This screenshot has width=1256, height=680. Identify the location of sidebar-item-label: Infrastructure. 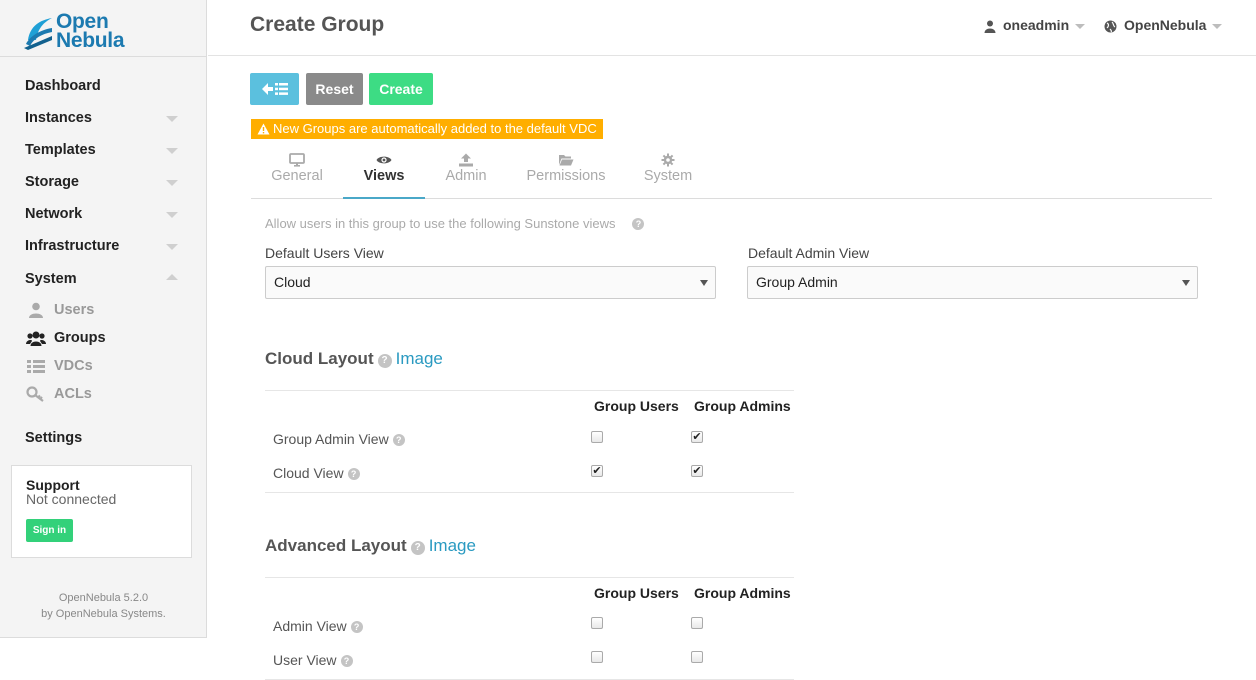
(72, 246).